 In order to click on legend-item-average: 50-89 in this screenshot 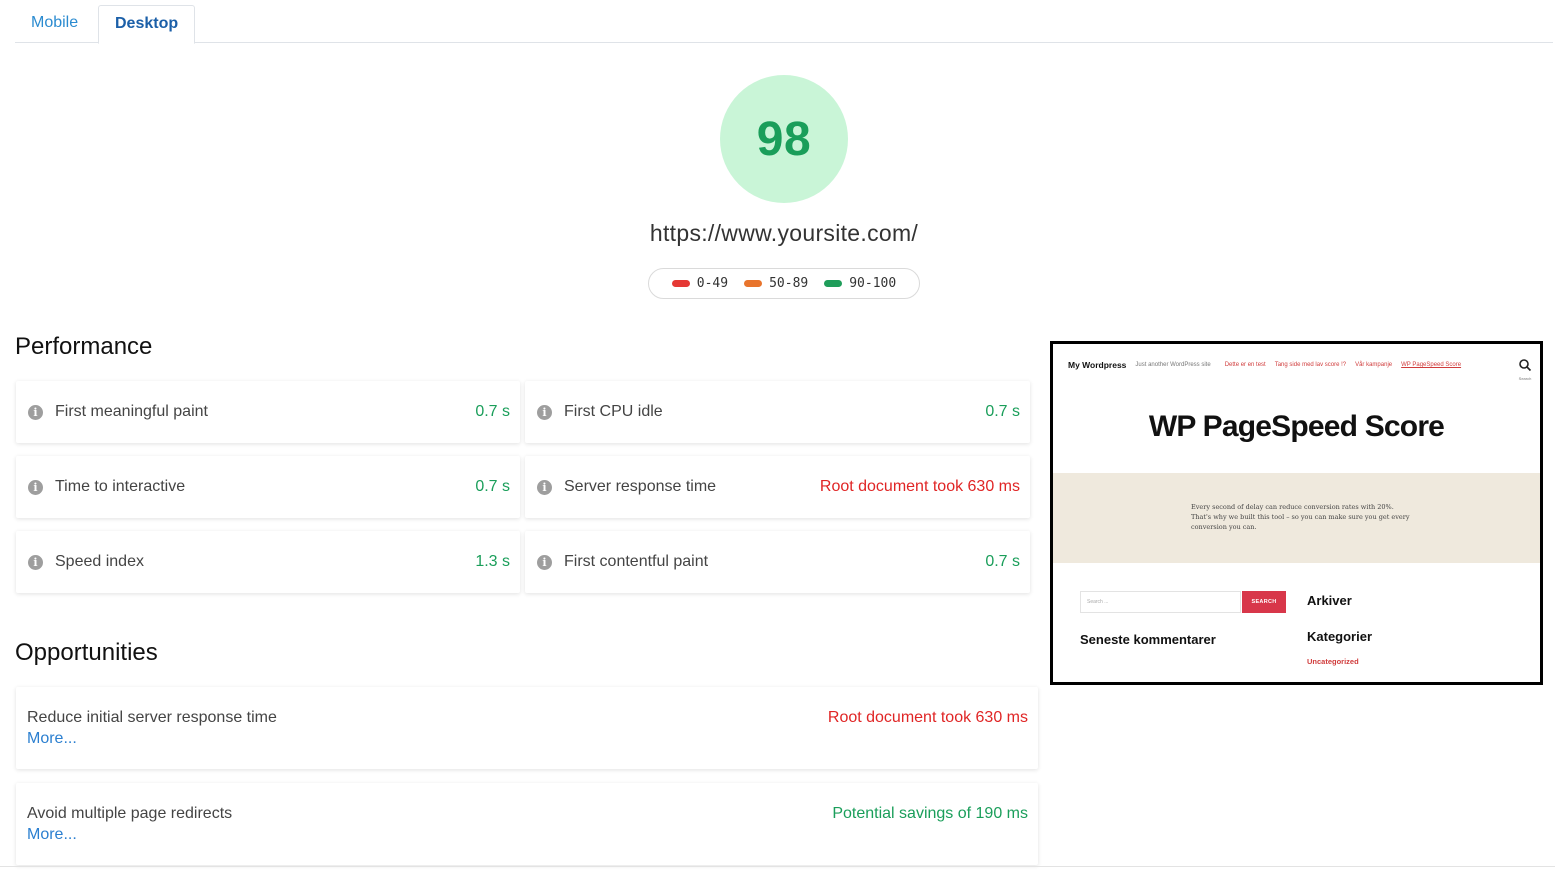, I will do `click(776, 283)`.